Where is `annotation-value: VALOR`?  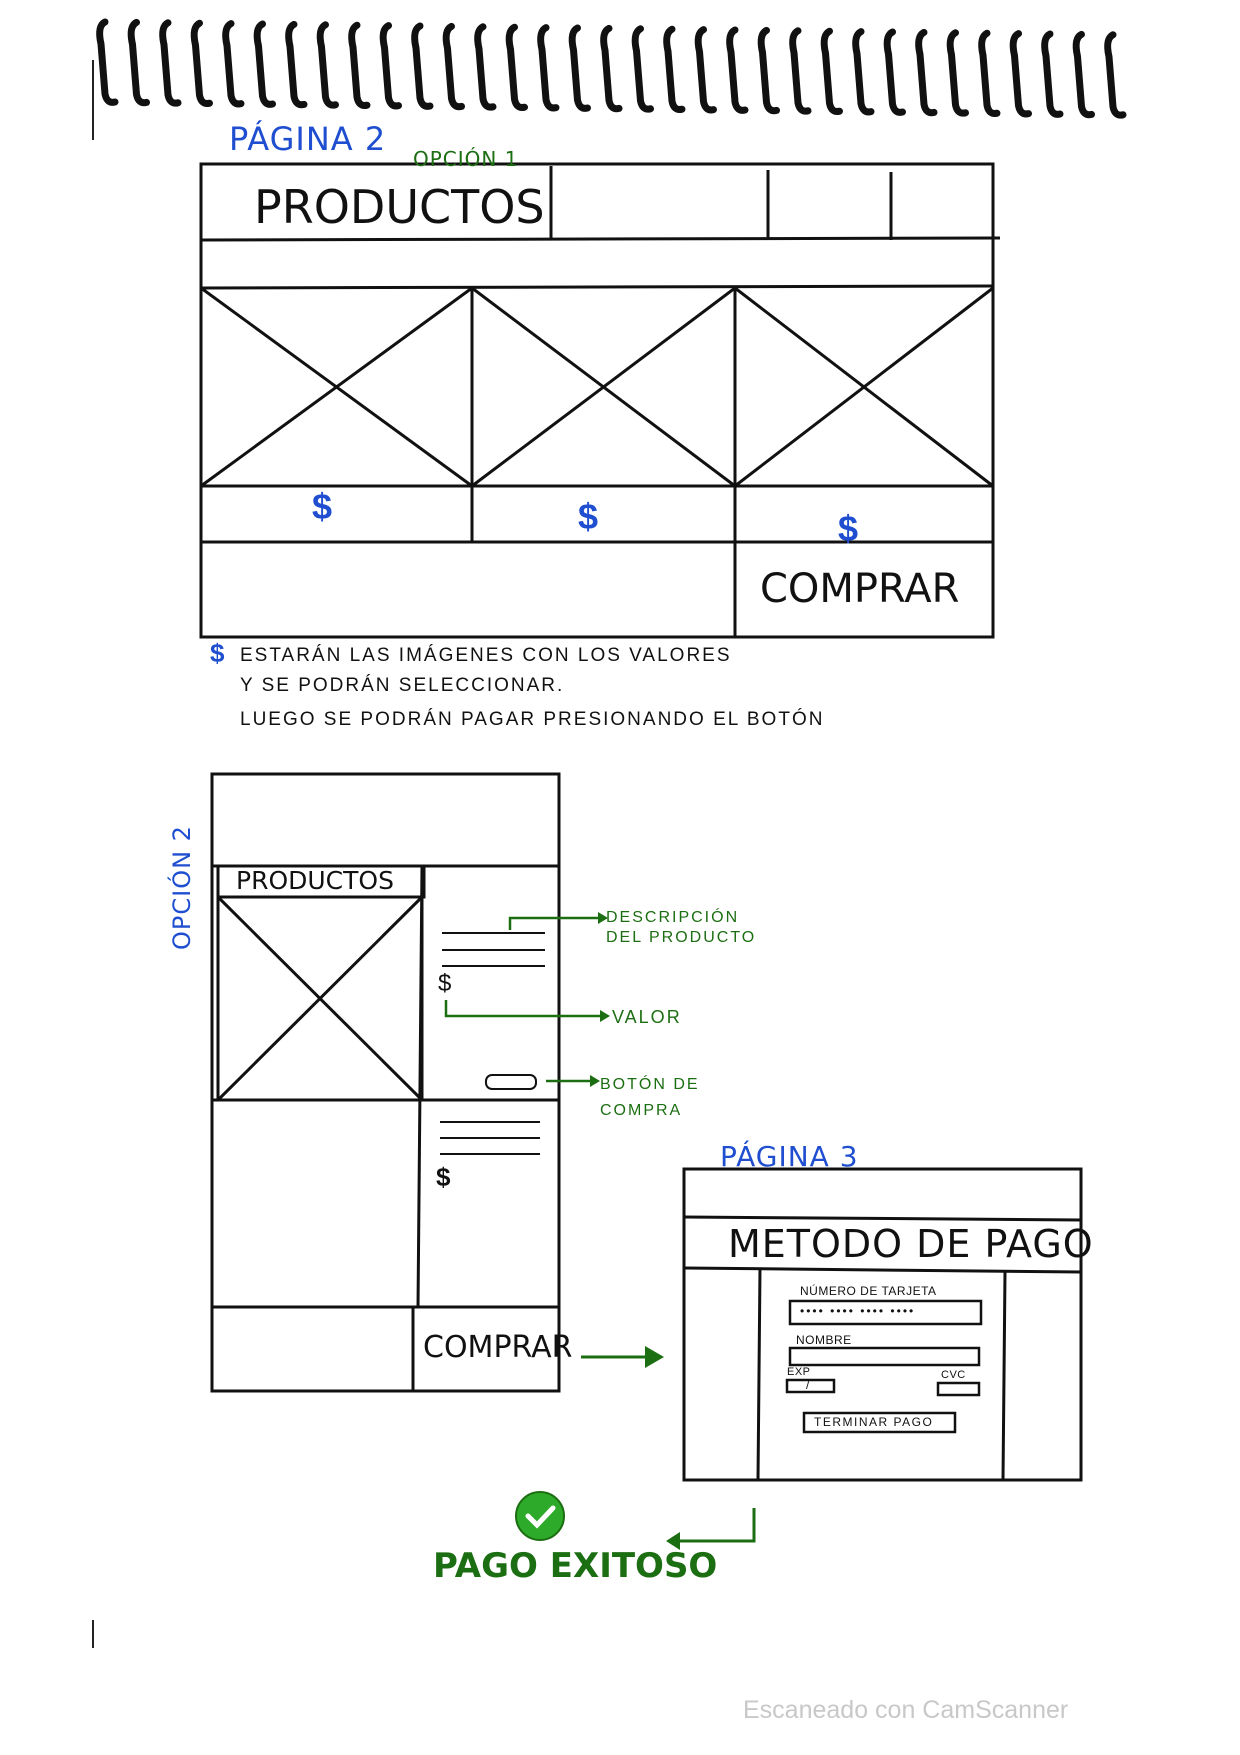
annotation-value: VALOR is located at coordinates (647, 1017).